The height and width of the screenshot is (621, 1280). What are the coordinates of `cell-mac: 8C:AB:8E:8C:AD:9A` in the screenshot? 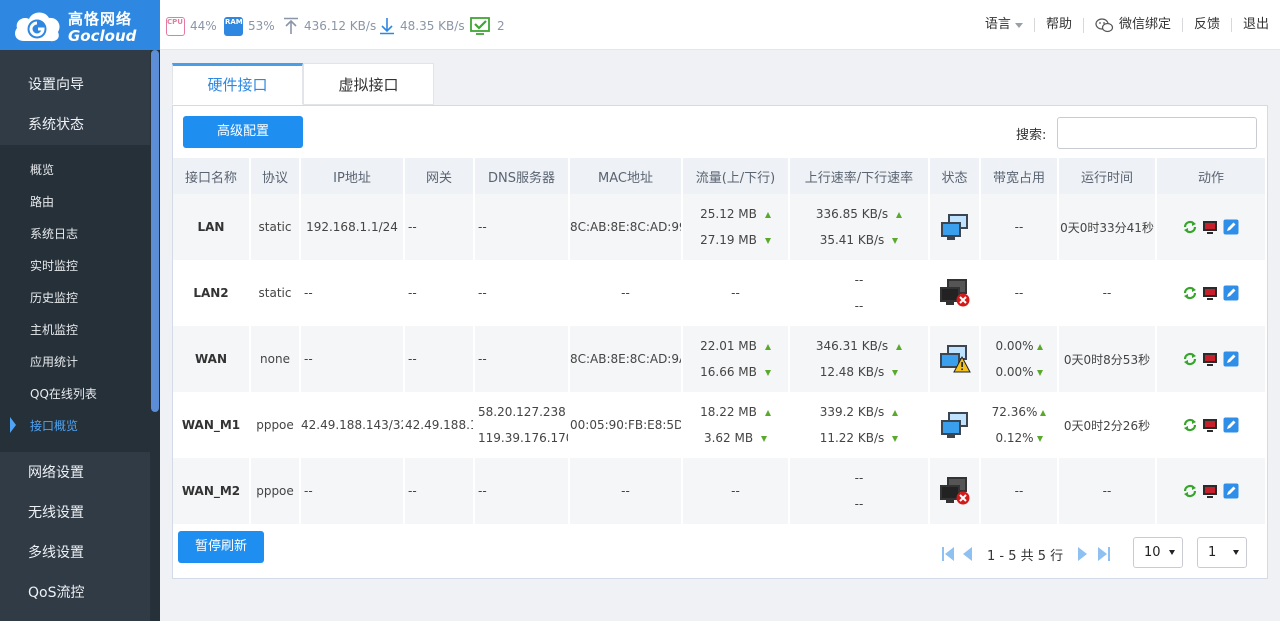 It's located at (626, 359).